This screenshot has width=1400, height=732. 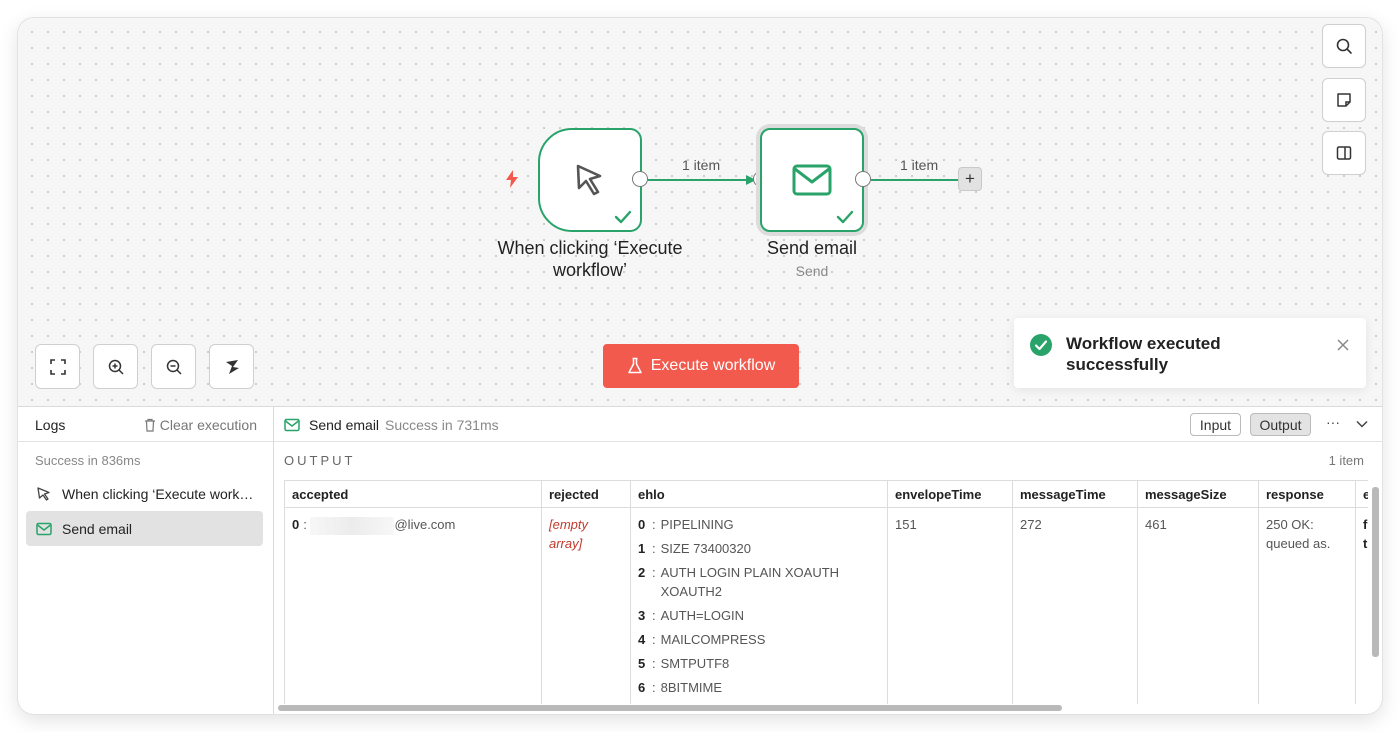 What do you see at coordinates (1075, 494) in the screenshot?
I see `column-header: messageTime` at bounding box center [1075, 494].